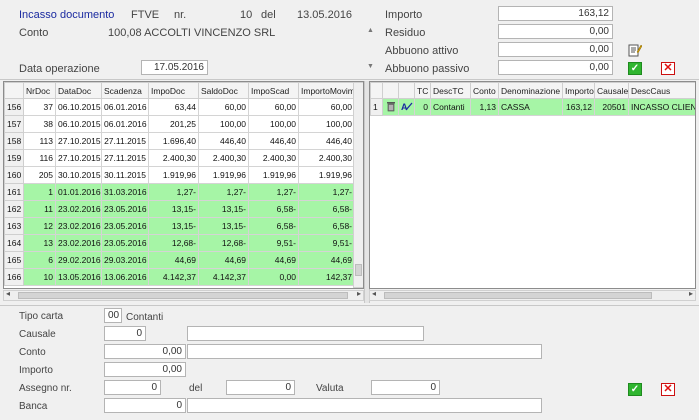 This screenshot has height=420, width=699. Describe the element at coordinates (78, 90) in the screenshot. I see `column-header: DataDoc` at that location.